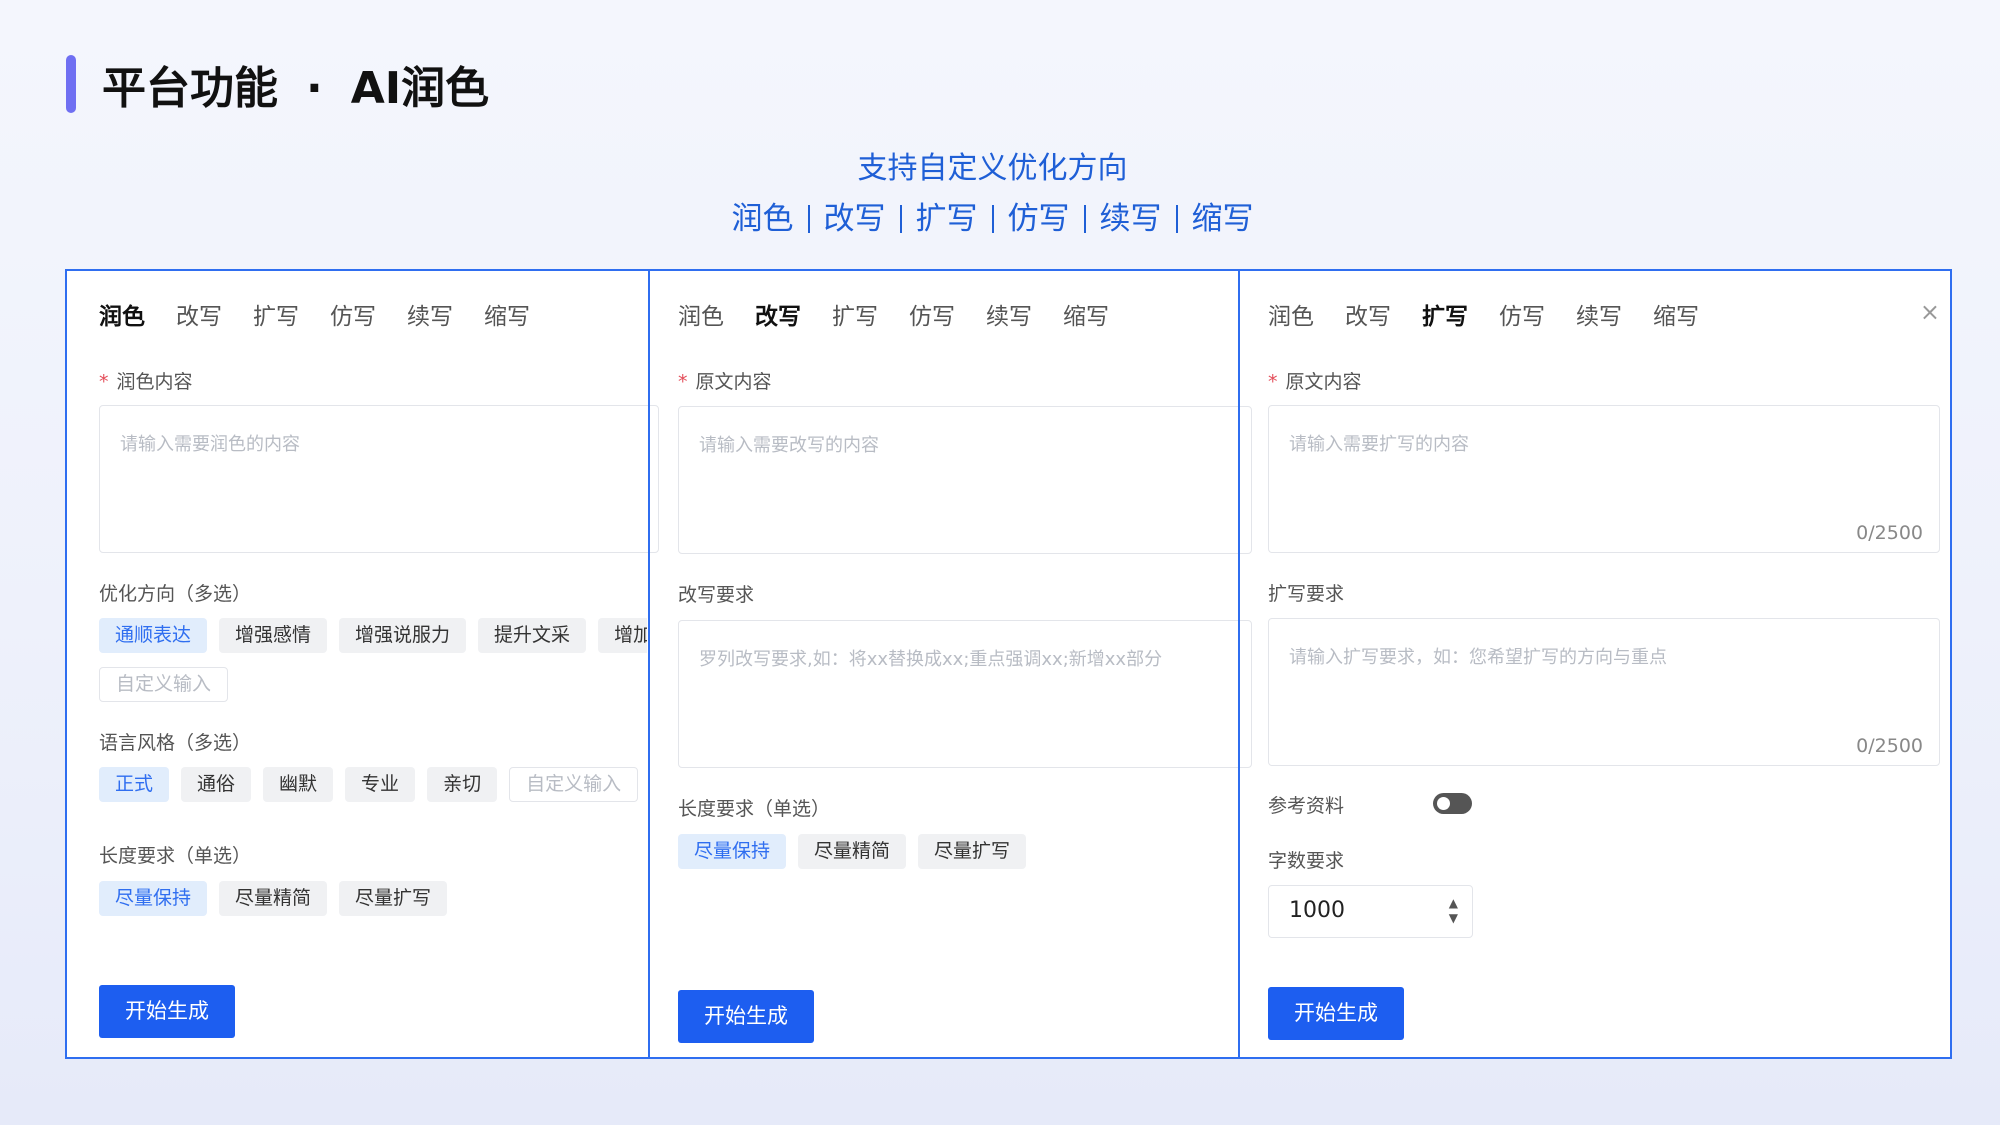 The height and width of the screenshot is (1125, 2000). Describe the element at coordinates (134, 784) in the screenshot. I see `style-chip-formal: 正式` at that location.